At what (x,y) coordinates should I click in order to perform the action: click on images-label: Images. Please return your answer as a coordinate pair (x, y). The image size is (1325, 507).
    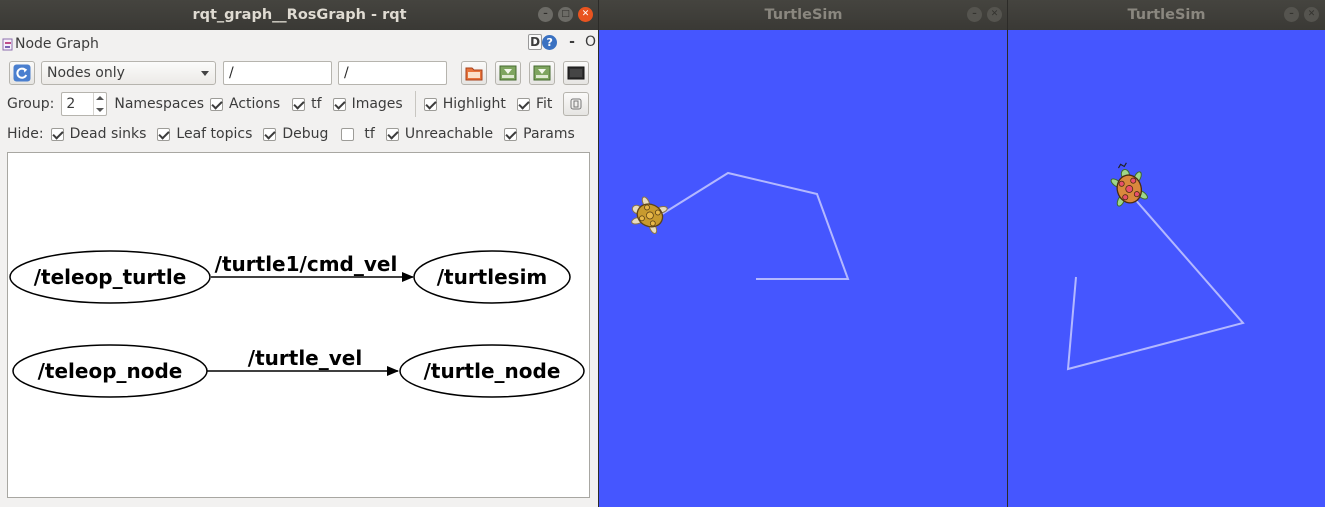
    Looking at the image, I should click on (377, 104).